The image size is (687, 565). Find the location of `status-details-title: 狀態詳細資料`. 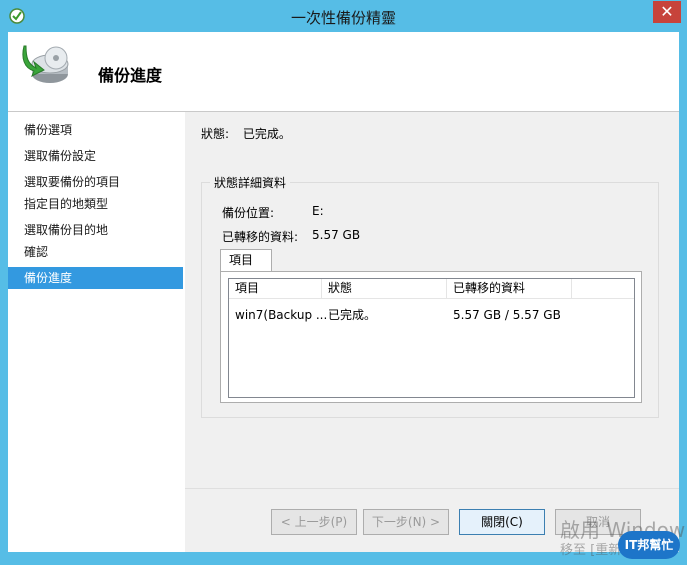

status-details-title: 狀態詳細資料 is located at coordinates (250, 182).